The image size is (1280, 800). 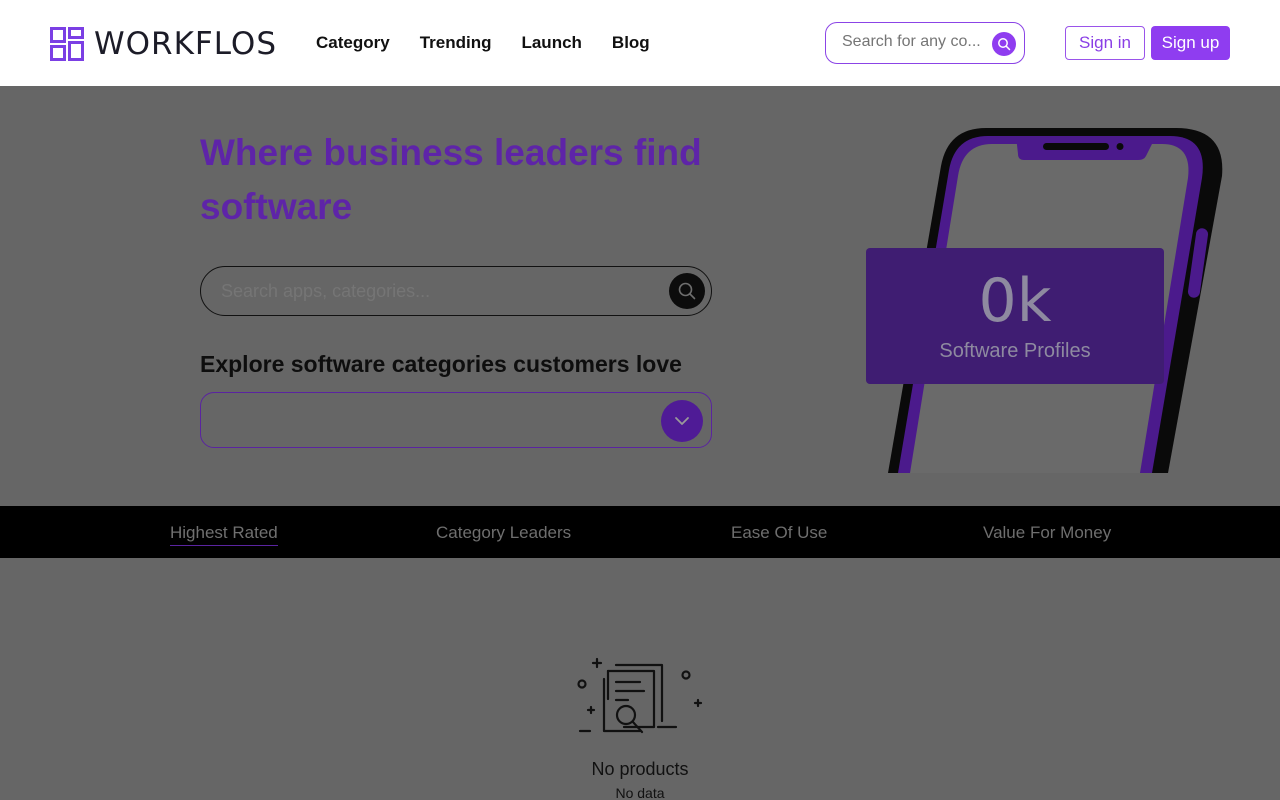 I want to click on logo: WORKFLOS, so click(x=163, y=44).